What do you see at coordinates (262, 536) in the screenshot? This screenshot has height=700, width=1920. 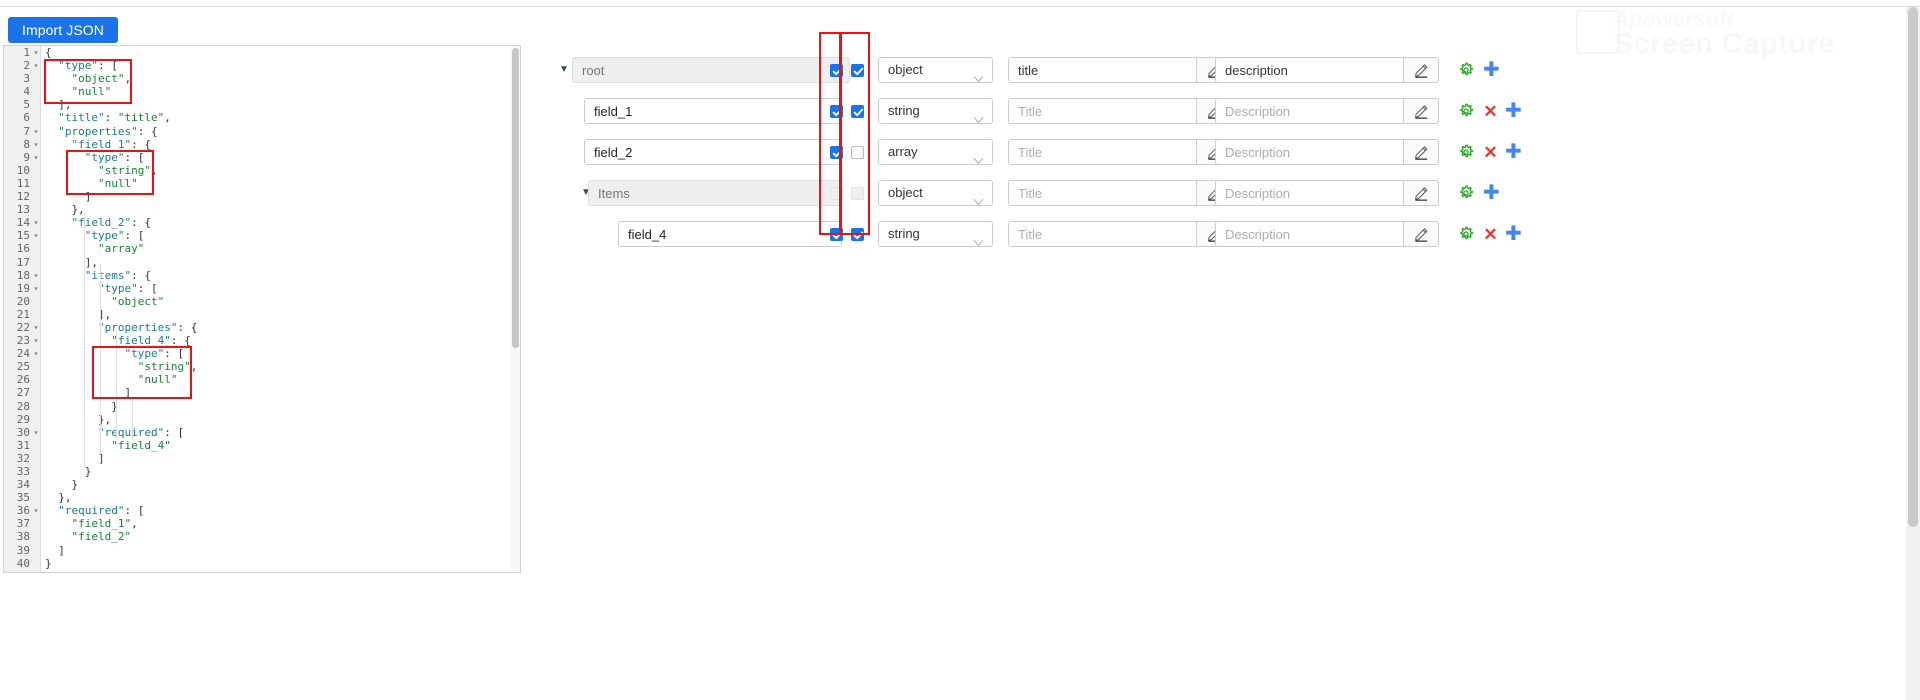 I see `editor-line: 38 "field_2"` at bounding box center [262, 536].